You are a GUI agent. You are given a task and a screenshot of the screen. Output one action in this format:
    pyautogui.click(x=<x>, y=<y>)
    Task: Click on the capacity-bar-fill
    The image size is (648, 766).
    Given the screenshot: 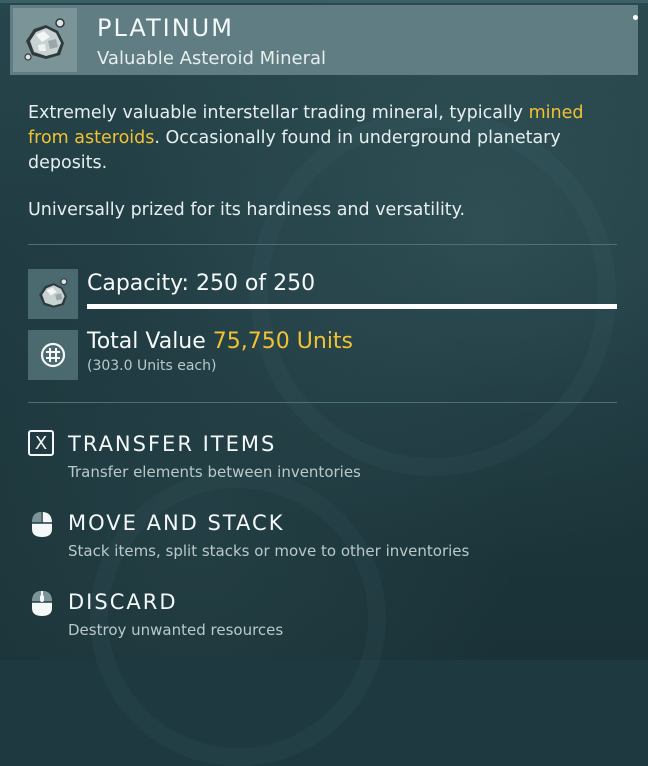 What is the action you would take?
    pyautogui.click(x=352, y=306)
    